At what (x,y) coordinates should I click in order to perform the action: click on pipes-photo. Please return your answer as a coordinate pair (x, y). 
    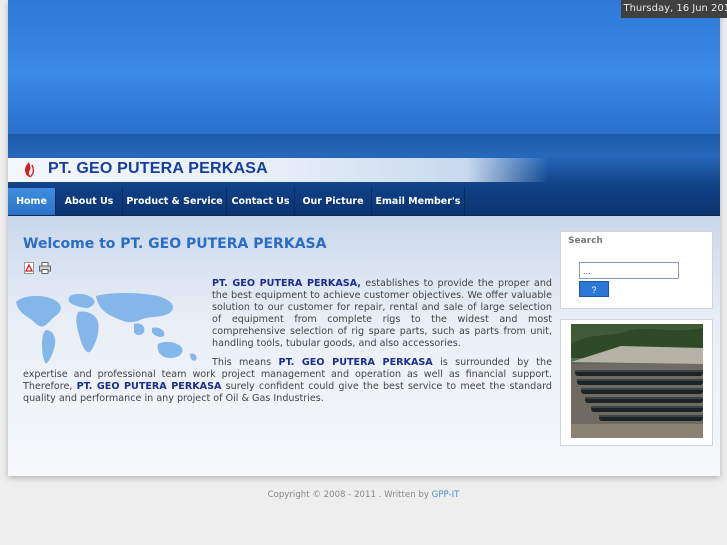
    Looking at the image, I should click on (637, 381).